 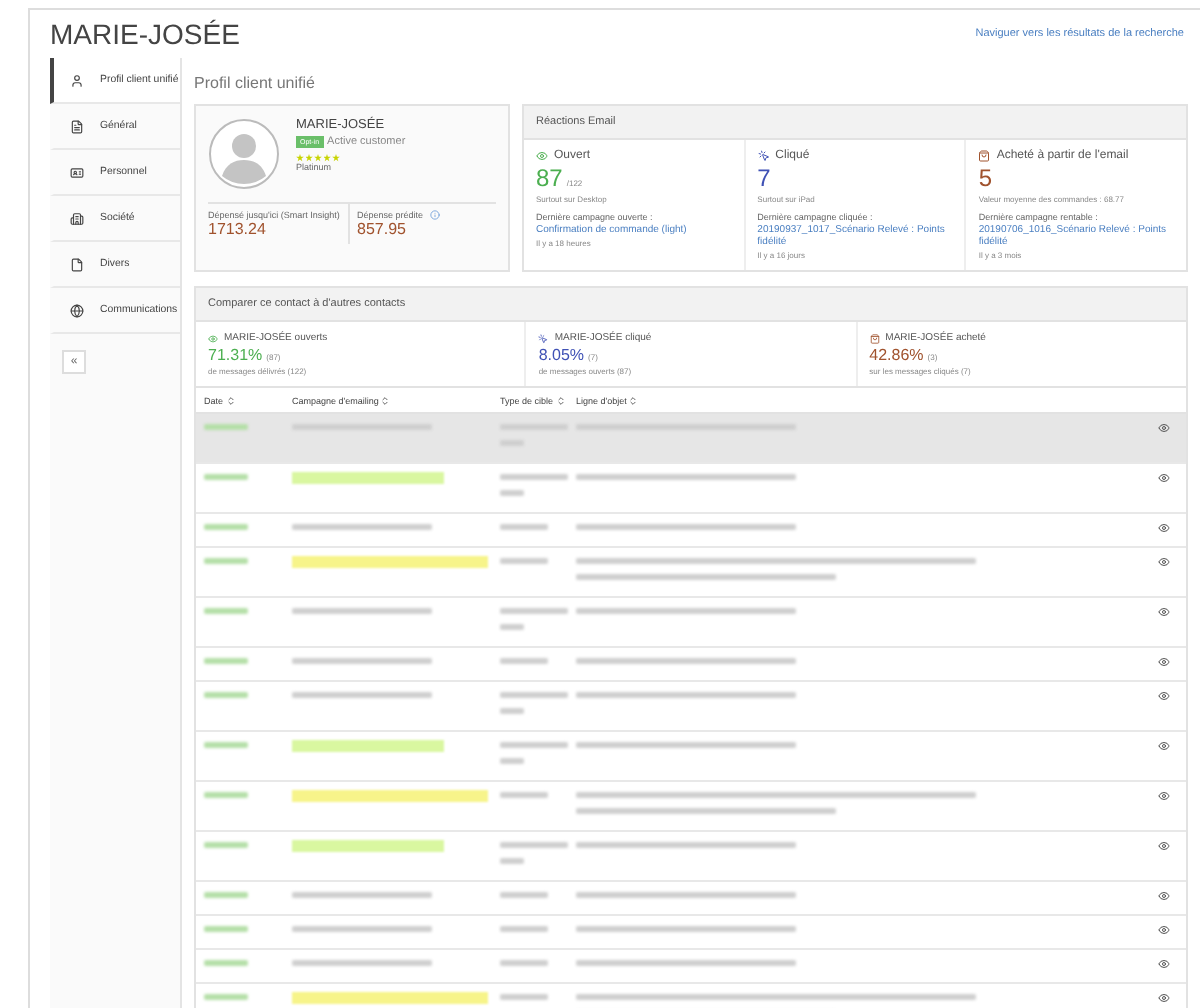 What do you see at coordinates (382, 229) in the screenshot?
I see `predicted-value: 857.95` at bounding box center [382, 229].